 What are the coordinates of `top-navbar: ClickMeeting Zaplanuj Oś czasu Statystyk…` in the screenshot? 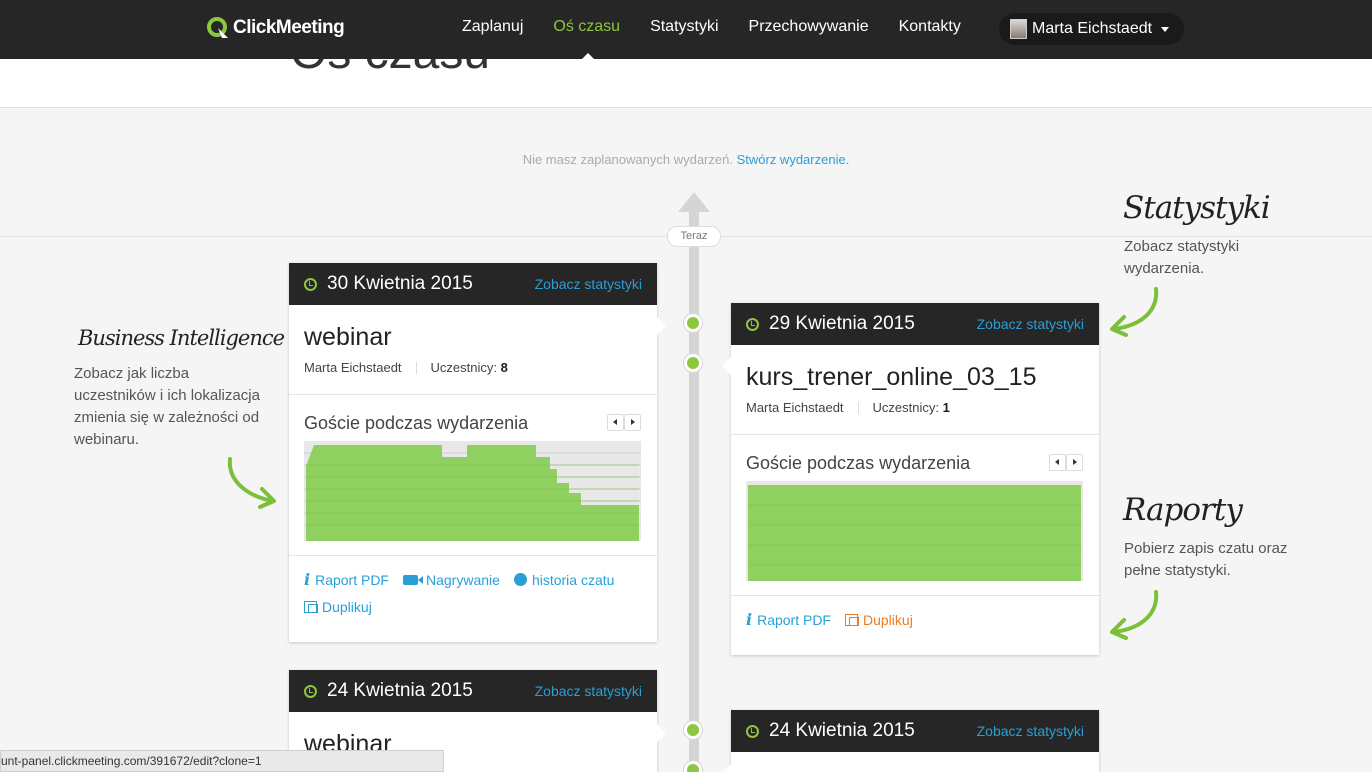 It's located at (686, 29).